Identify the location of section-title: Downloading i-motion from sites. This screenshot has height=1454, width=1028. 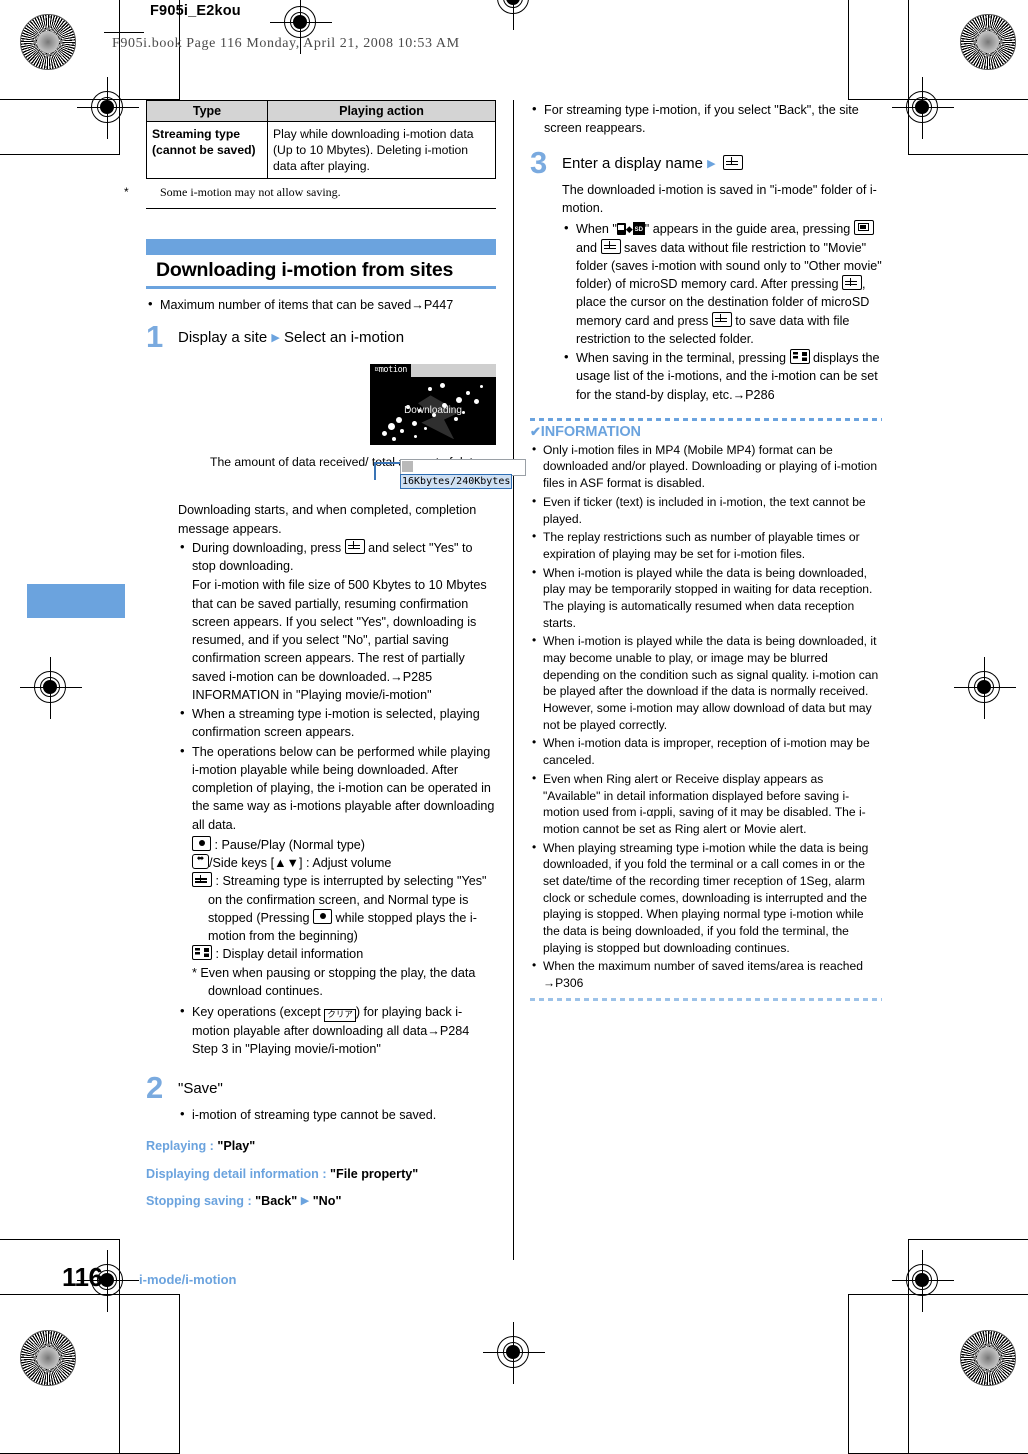
(305, 269).